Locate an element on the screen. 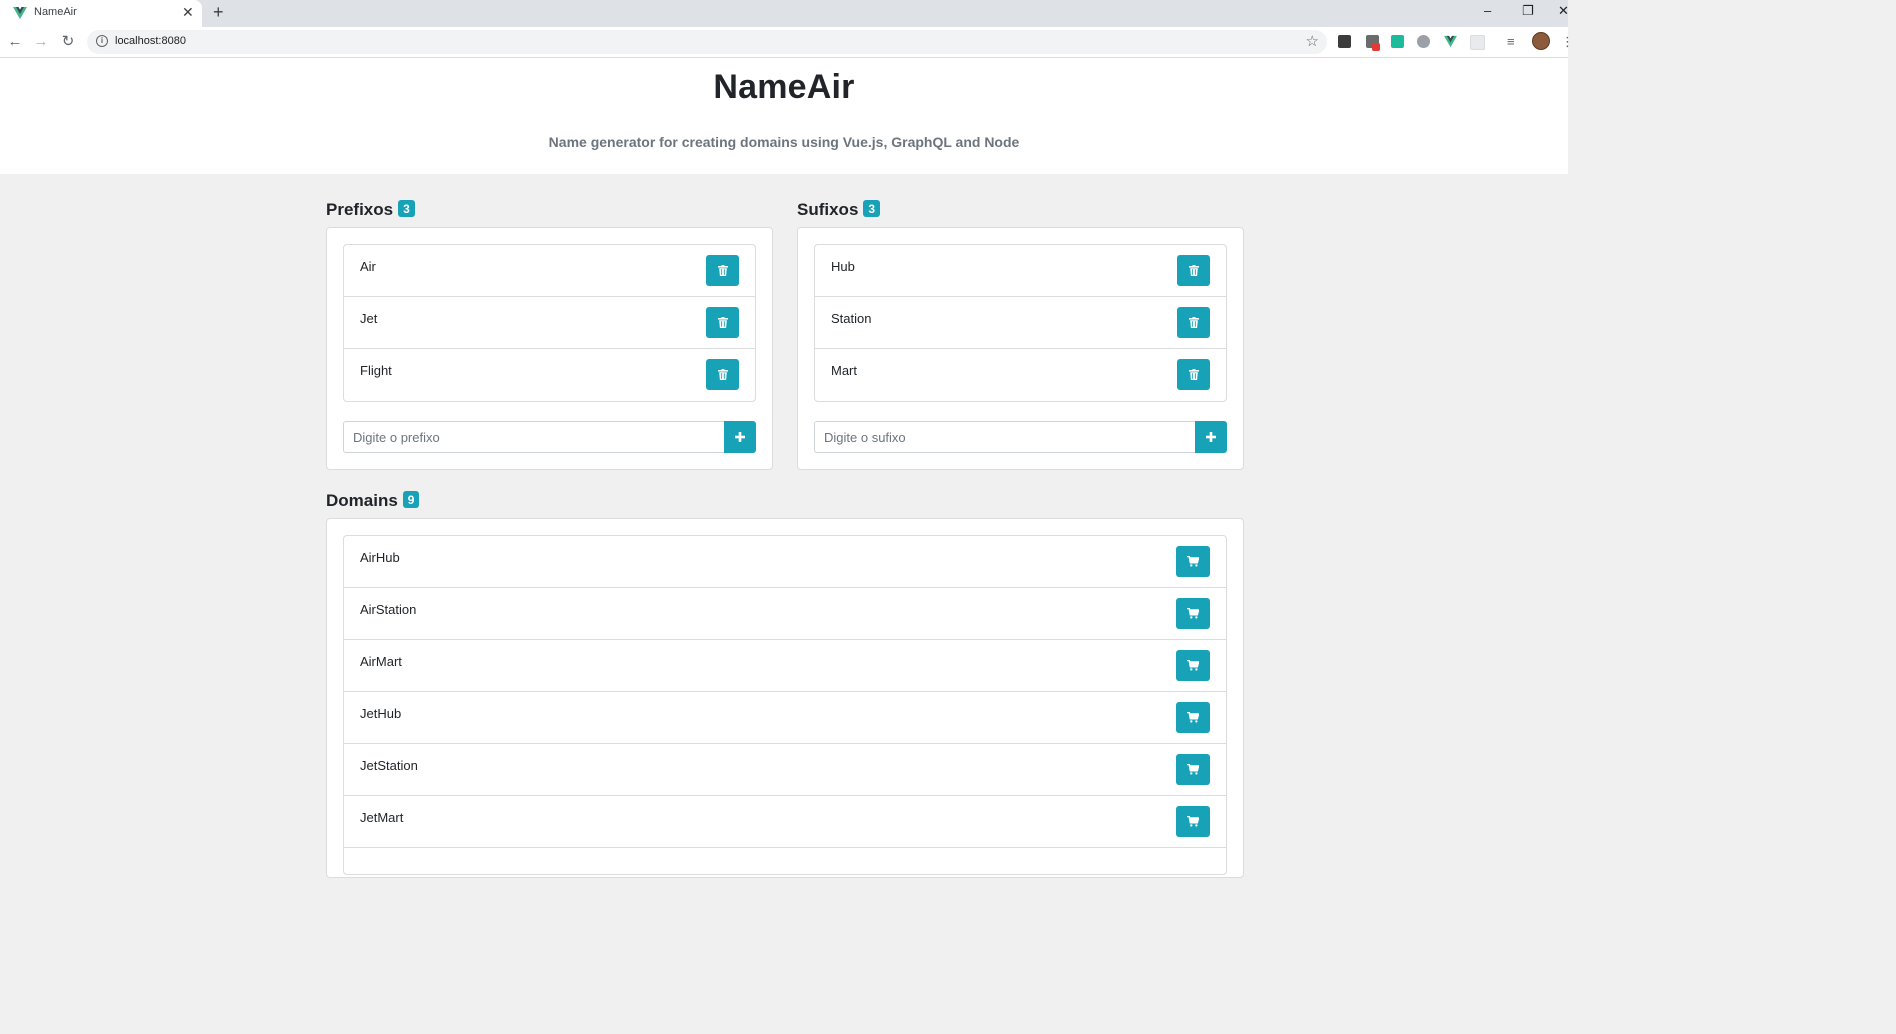 The width and height of the screenshot is (1896, 1034). prefix-input is located at coordinates (534, 437).